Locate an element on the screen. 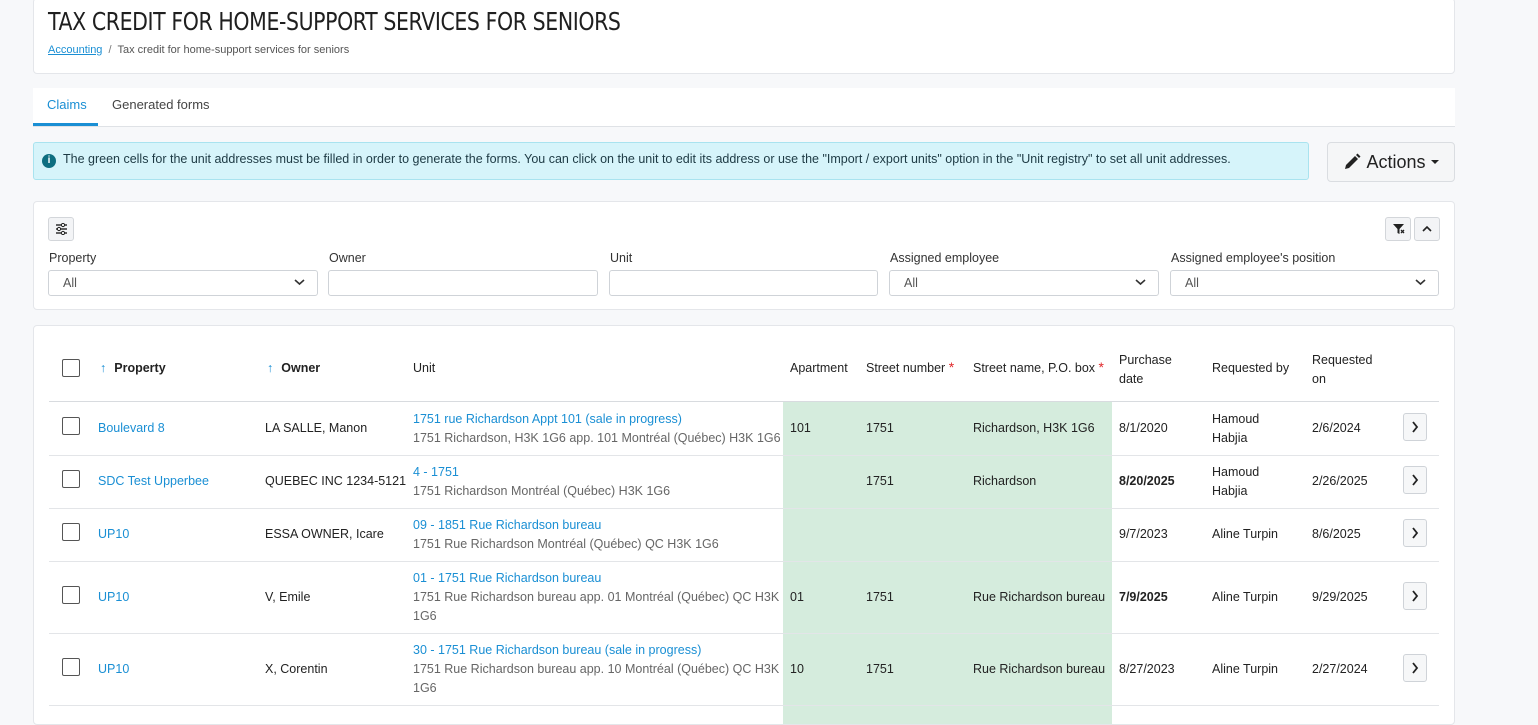 The height and width of the screenshot is (725, 1538). owner-column-header: ↑ Owner is located at coordinates (293, 368).